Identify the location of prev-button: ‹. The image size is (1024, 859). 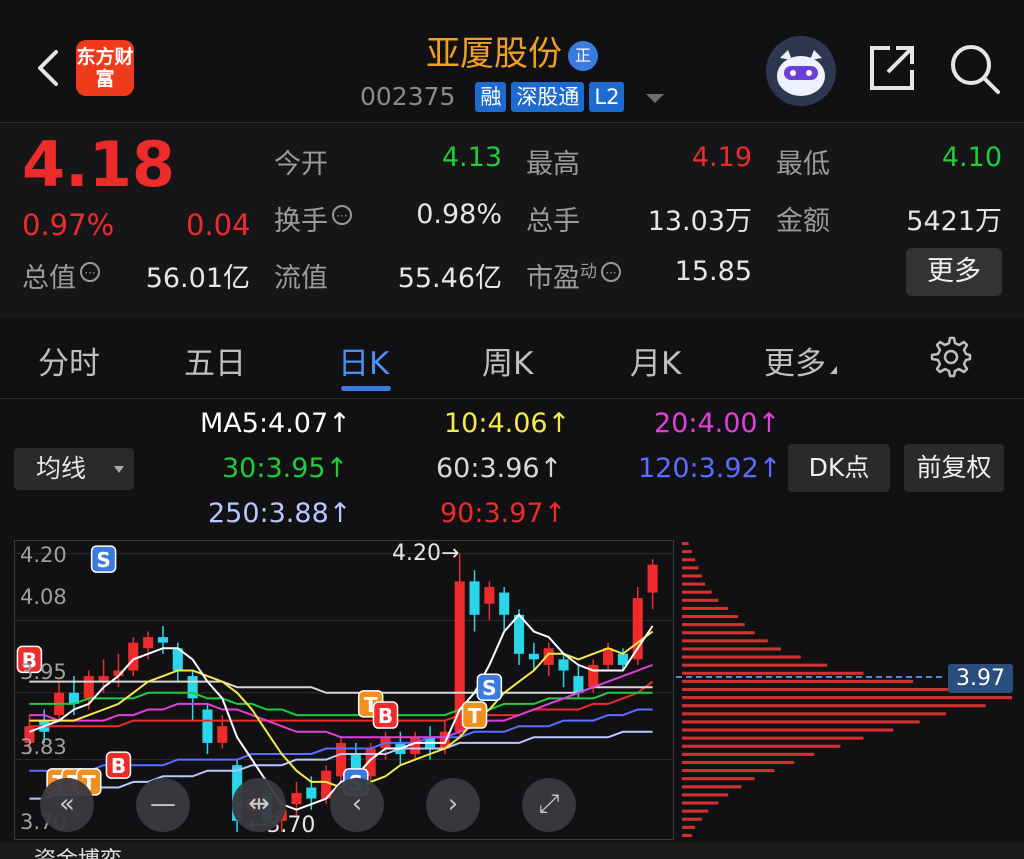
(357, 805).